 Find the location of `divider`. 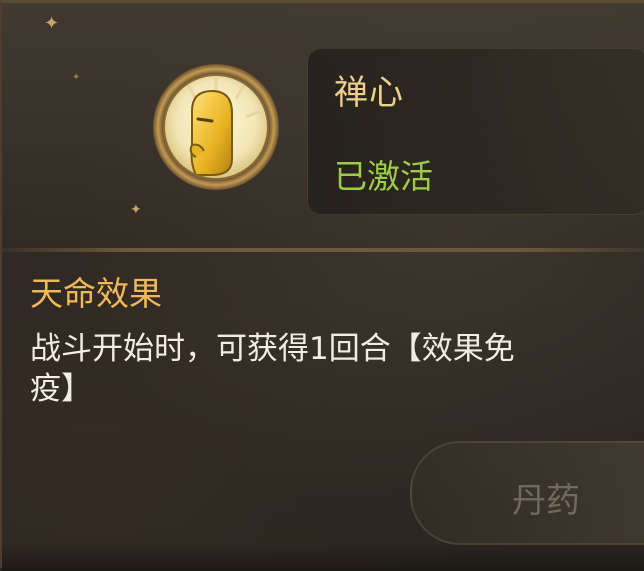

divider is located at coordinates (323, 250).